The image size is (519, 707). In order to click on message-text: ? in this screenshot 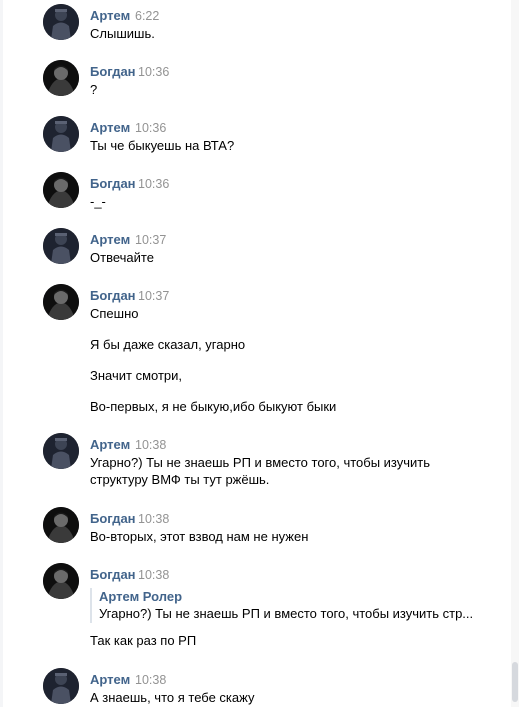, I will do `click(94, 89)`.